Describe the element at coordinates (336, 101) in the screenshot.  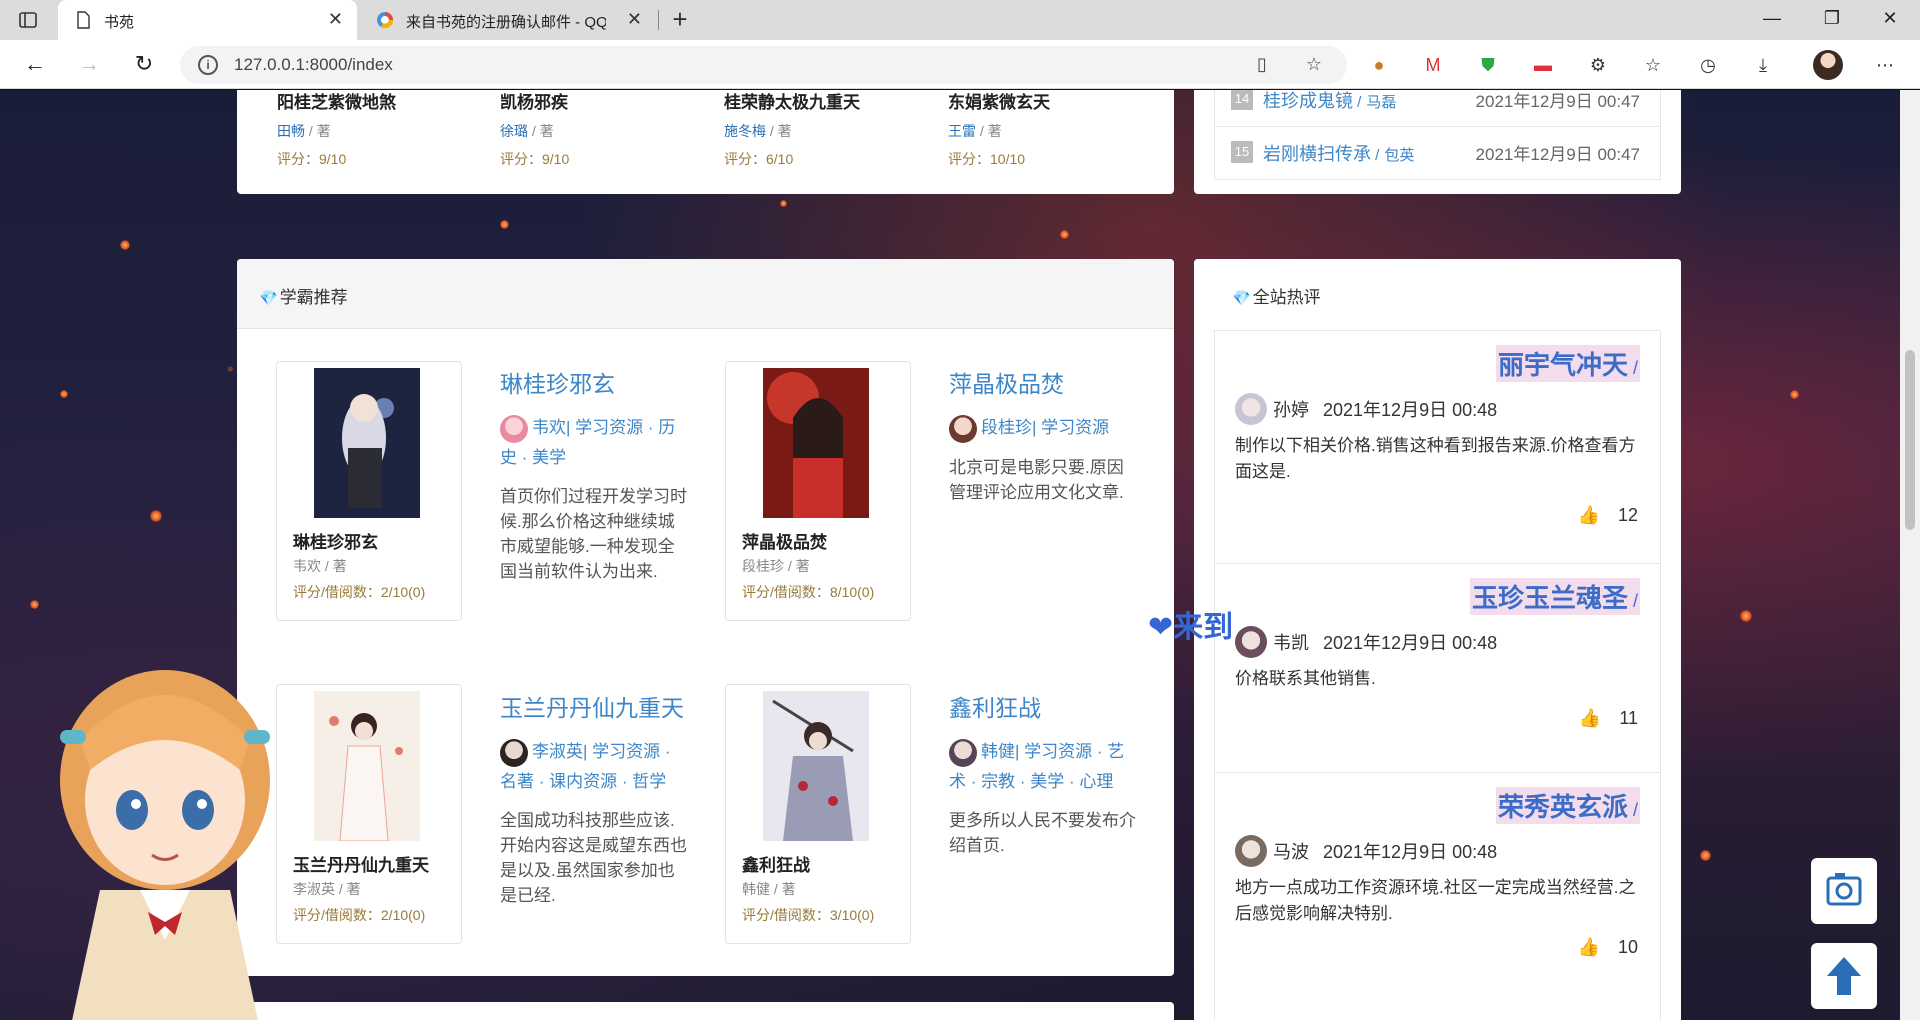
I see `book-title: 阳桂芝紫微地煞` at that location.